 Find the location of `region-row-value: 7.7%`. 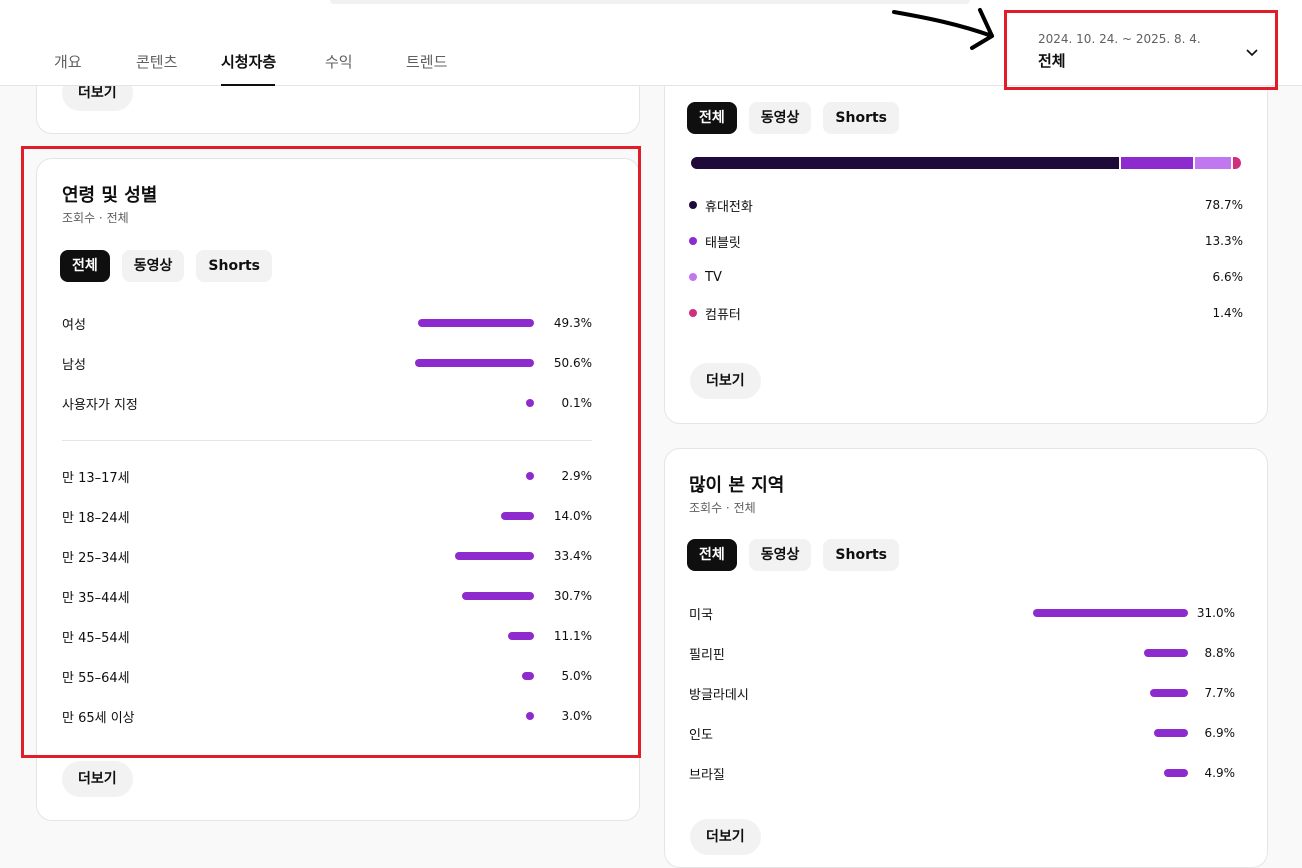

region-row-value: 7.7% is located at coordinates (1220, 693).